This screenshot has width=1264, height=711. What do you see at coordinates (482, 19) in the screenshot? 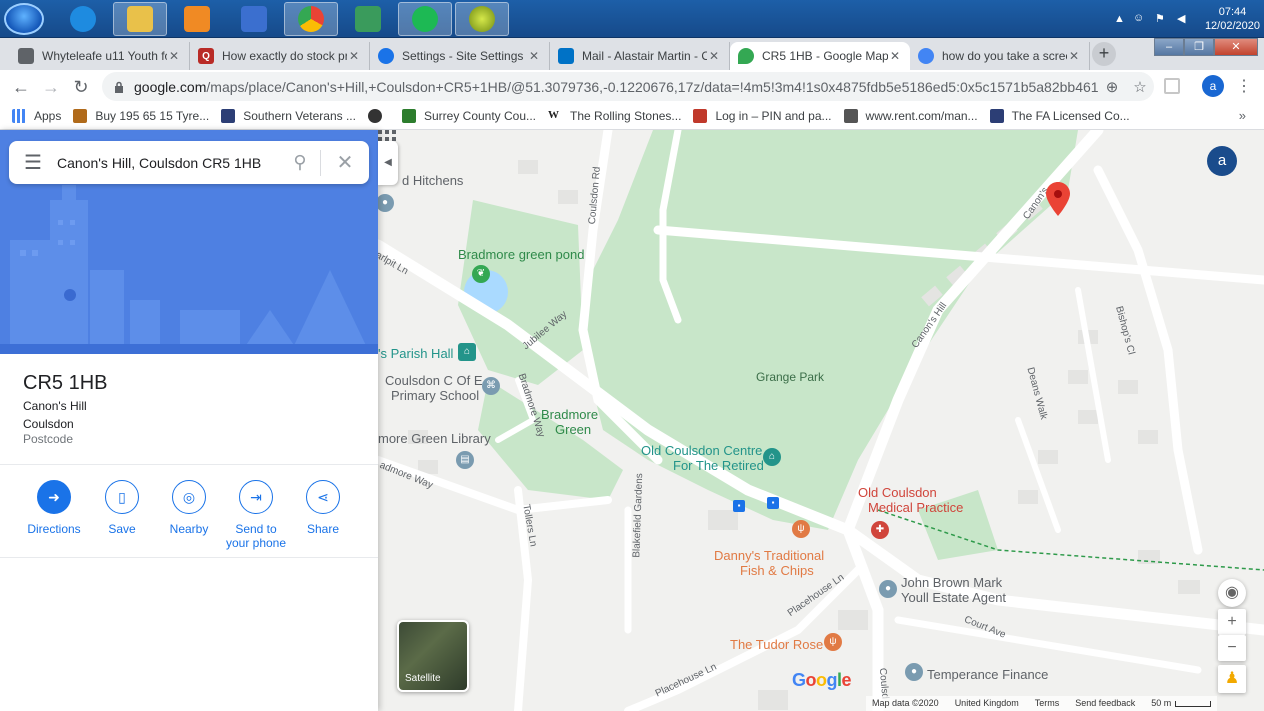
I see `ball-app-icon` at bounding box center [482, 19].